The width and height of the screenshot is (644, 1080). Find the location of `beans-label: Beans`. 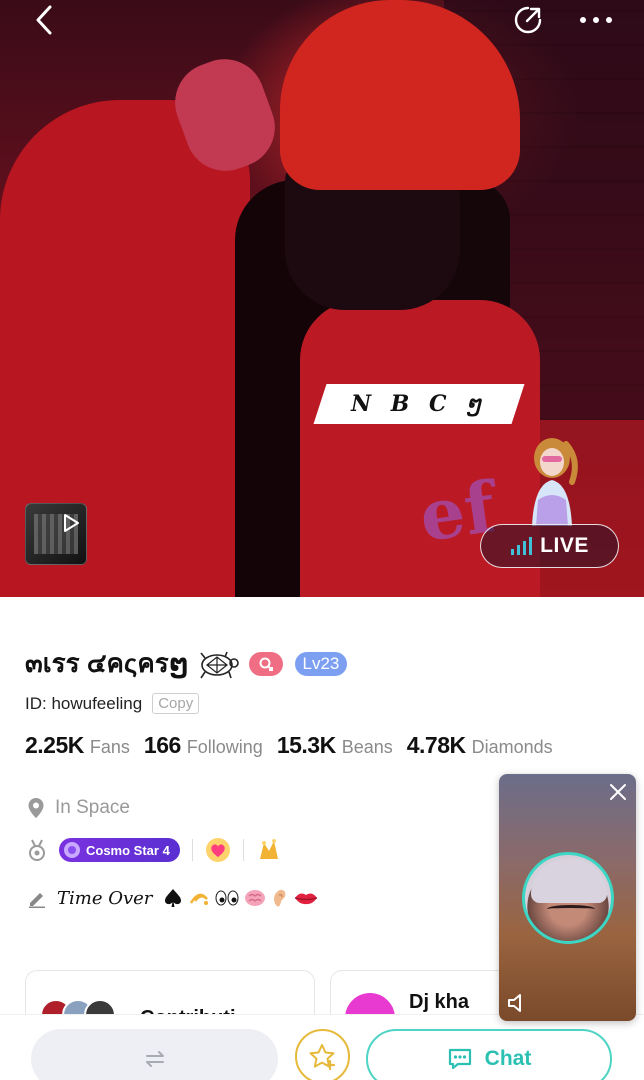

beans-label: Beans is located at coordinates (367, 747).